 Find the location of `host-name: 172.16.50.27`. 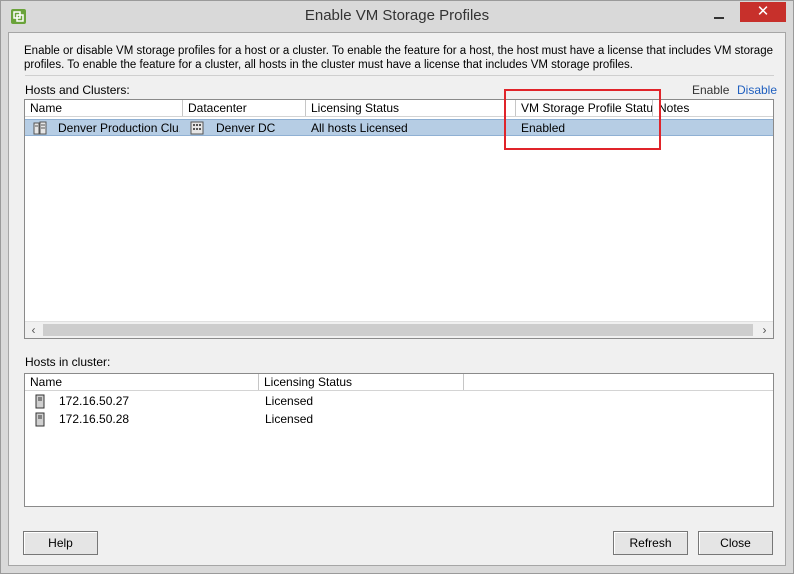

host-name: 172.16.50.27 is located at coordinates (94, 401).